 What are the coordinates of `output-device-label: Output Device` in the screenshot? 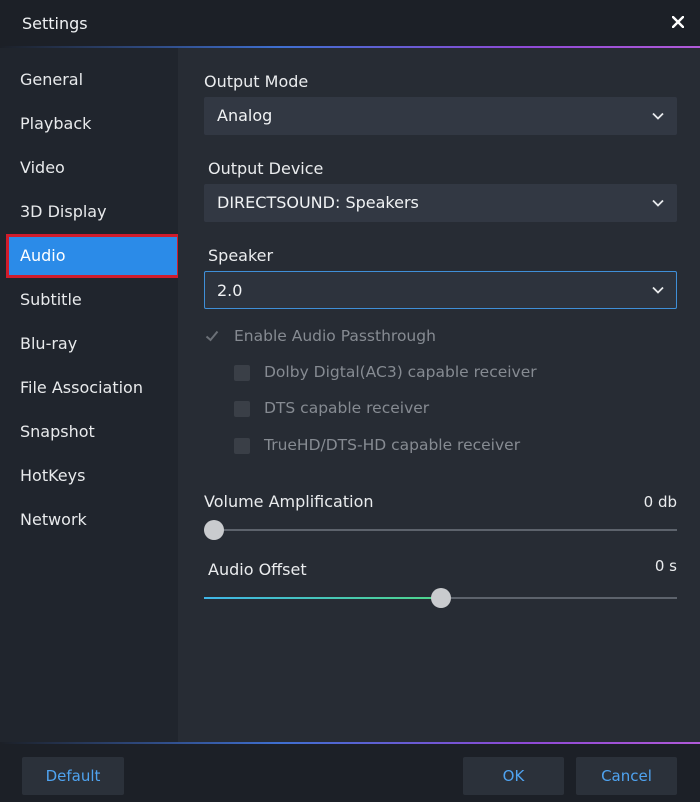 It's located at (266, 168).